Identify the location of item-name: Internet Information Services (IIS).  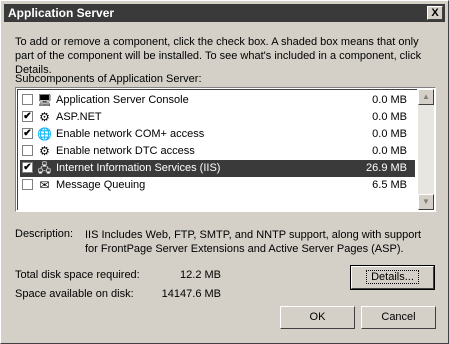
(138, 168).